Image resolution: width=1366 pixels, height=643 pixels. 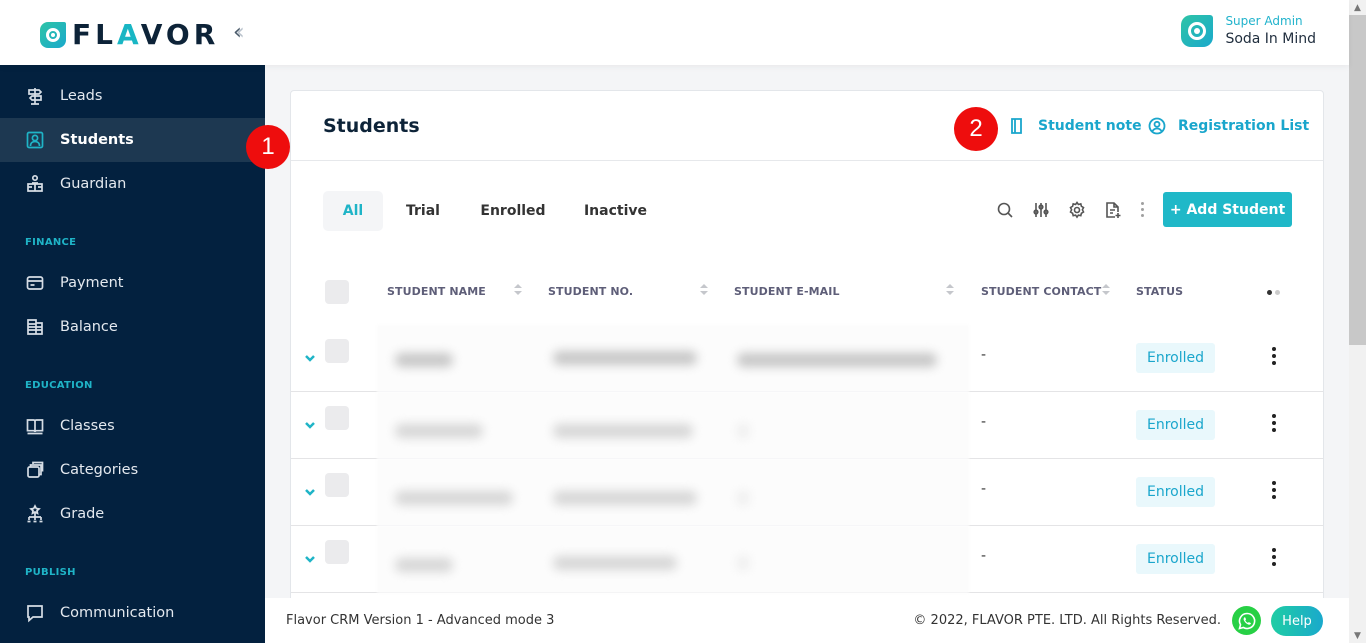 I want to click on collapse-sidebar-button: ‹‹, so click(x=238, y=32).